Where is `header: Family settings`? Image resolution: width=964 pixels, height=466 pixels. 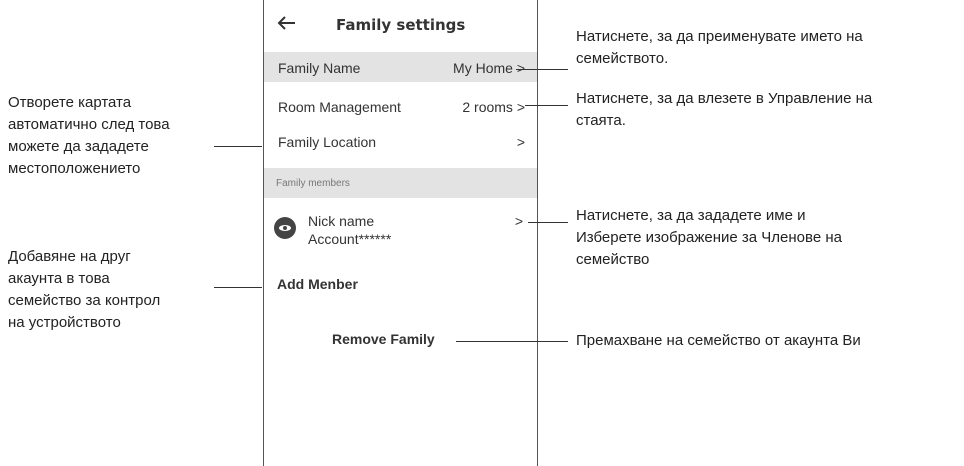
header: Family settings is located at coordinates (400, 24).